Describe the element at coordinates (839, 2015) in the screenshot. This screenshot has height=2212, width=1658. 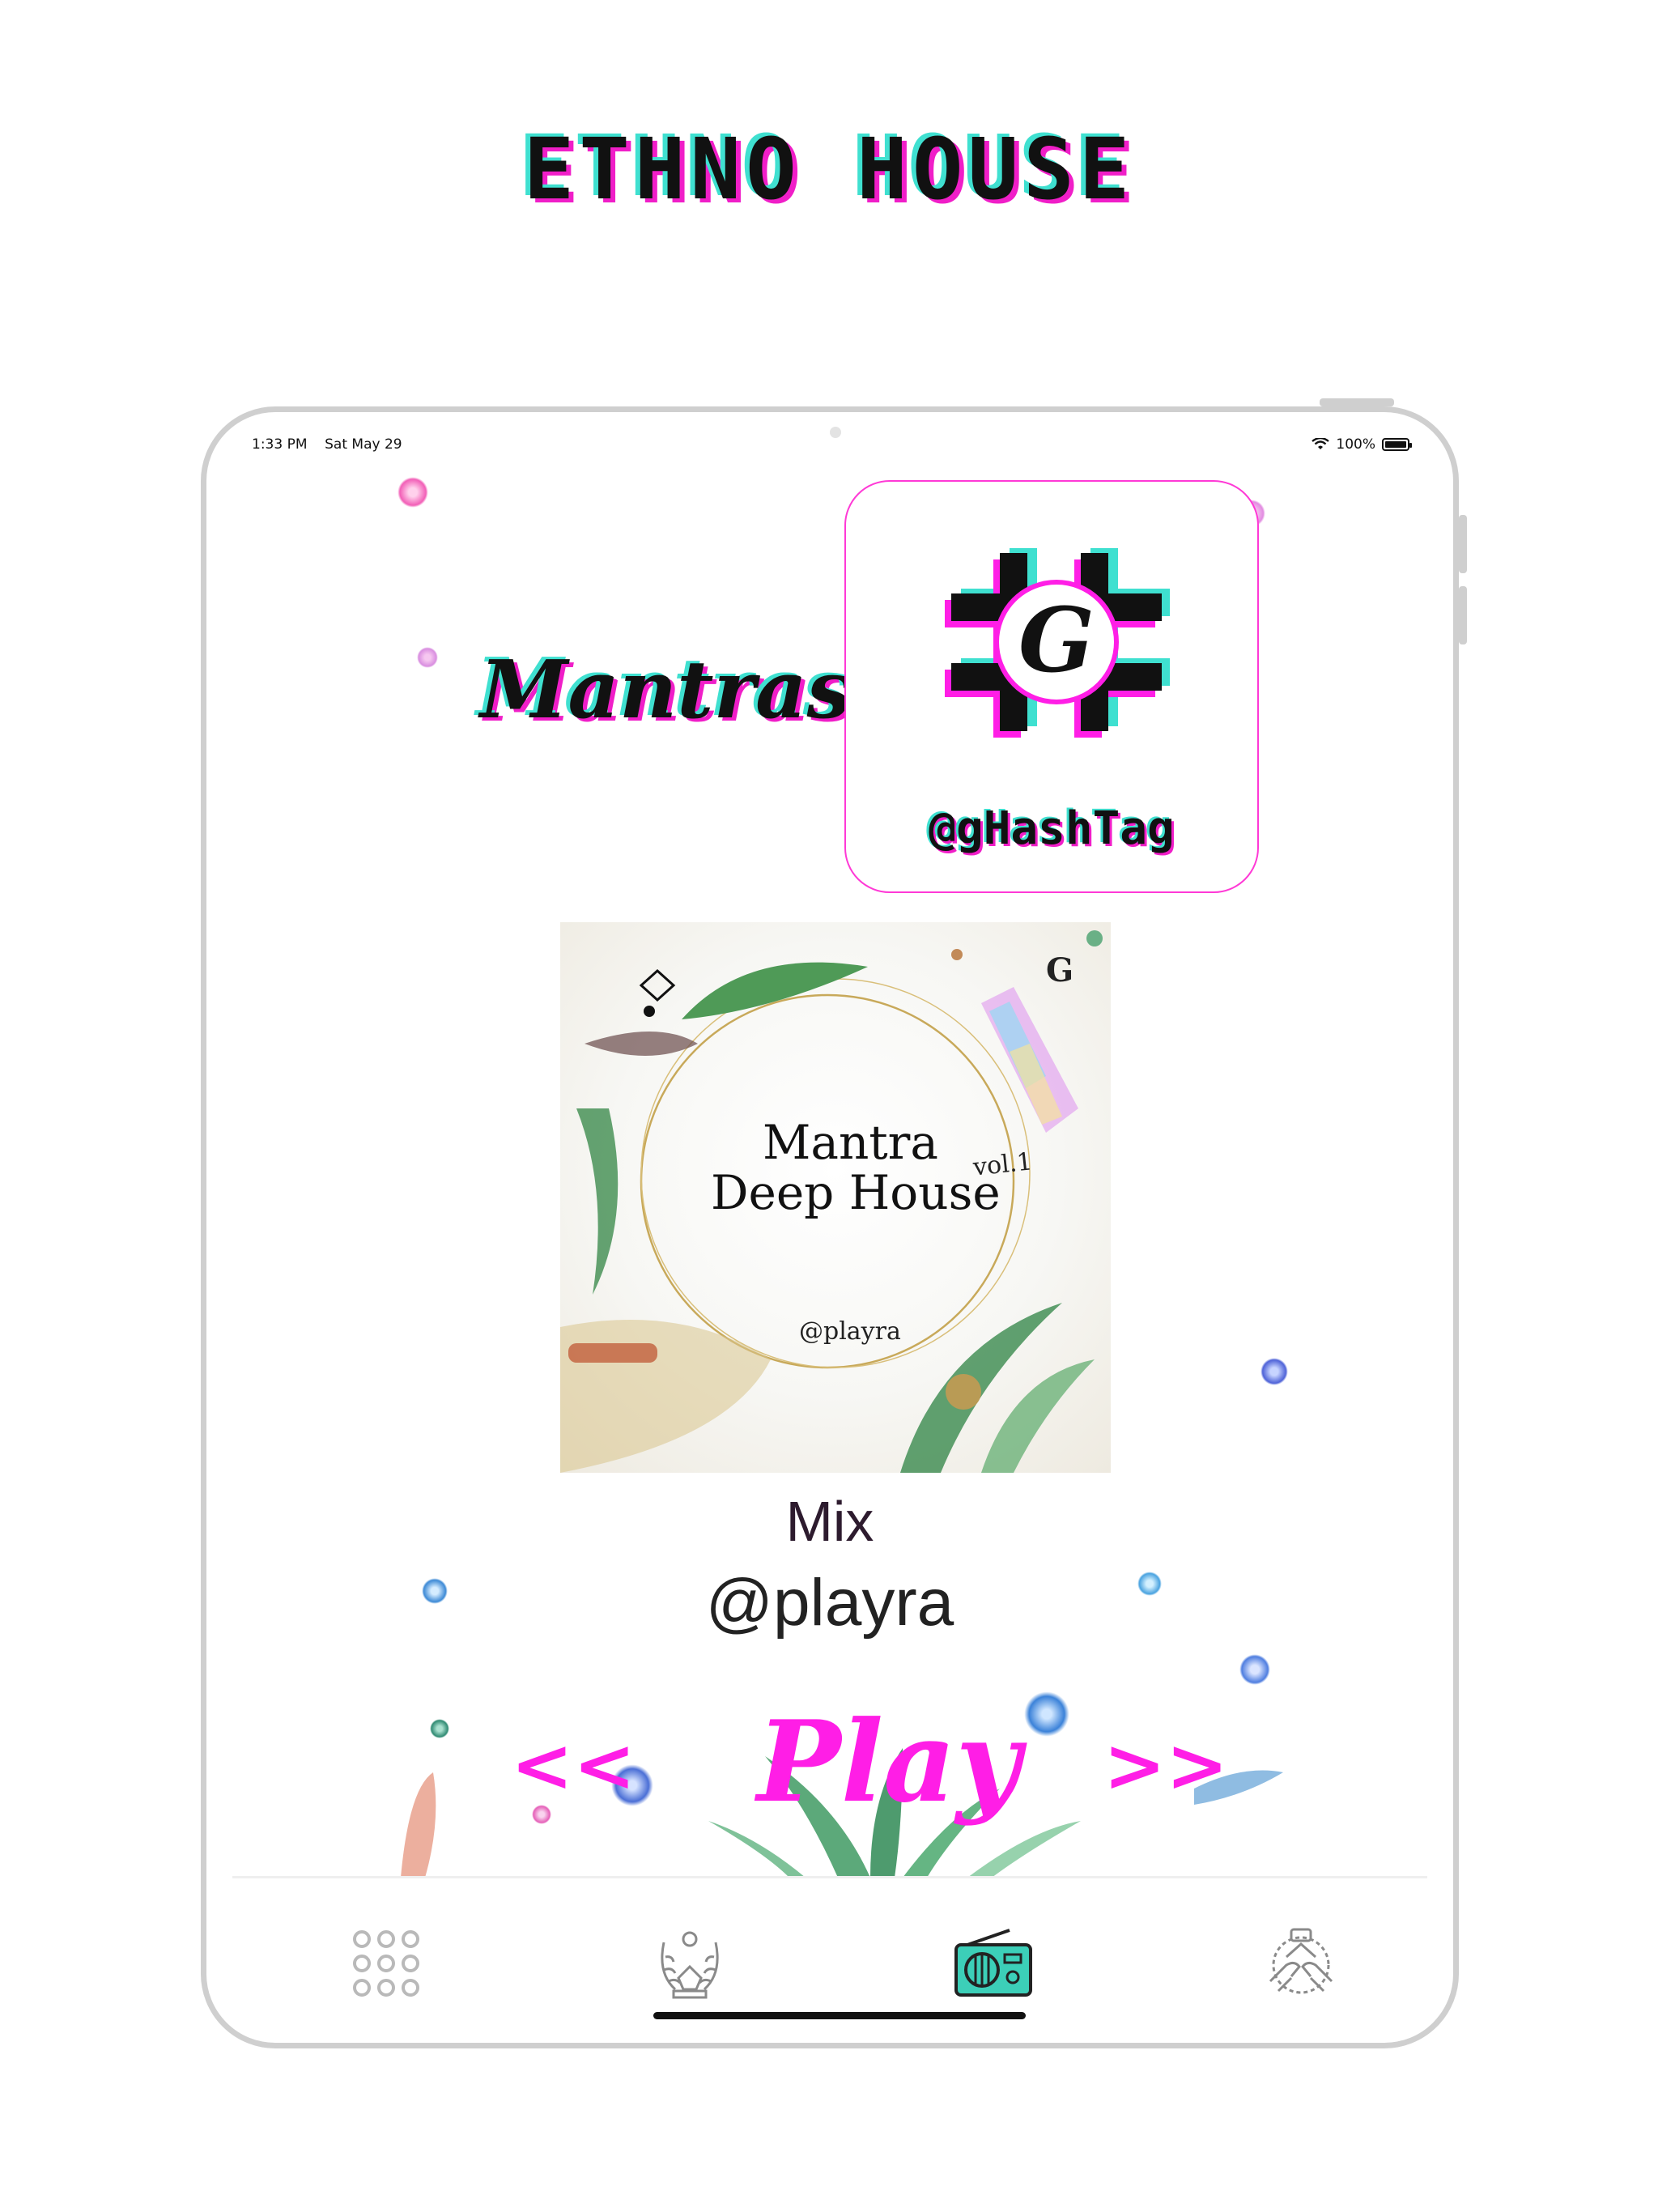
I see `home-indicator` at that location.